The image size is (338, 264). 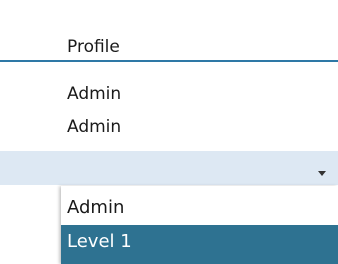 What do you see at coordinates (96, 207) in the screenshot?
I see `dropdown-option-label: Admin` at bounding box center [96, 207].